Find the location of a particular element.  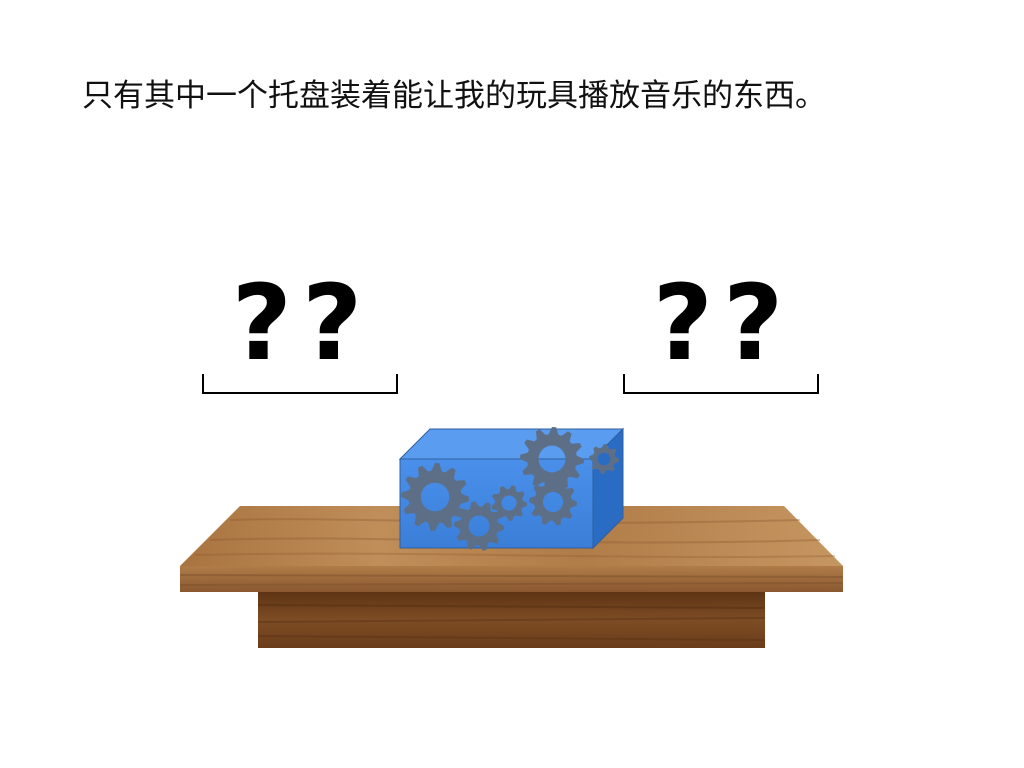

music-box is located at coordinates (511, 489).